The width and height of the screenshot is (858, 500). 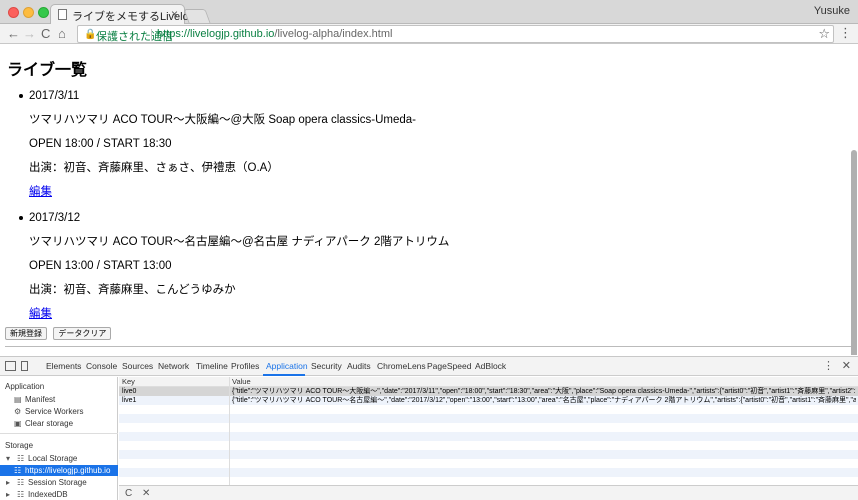 I want to click on sidebar-item-session-storage: ▸ ☷ Session Storage, so click(x=46, y=482).